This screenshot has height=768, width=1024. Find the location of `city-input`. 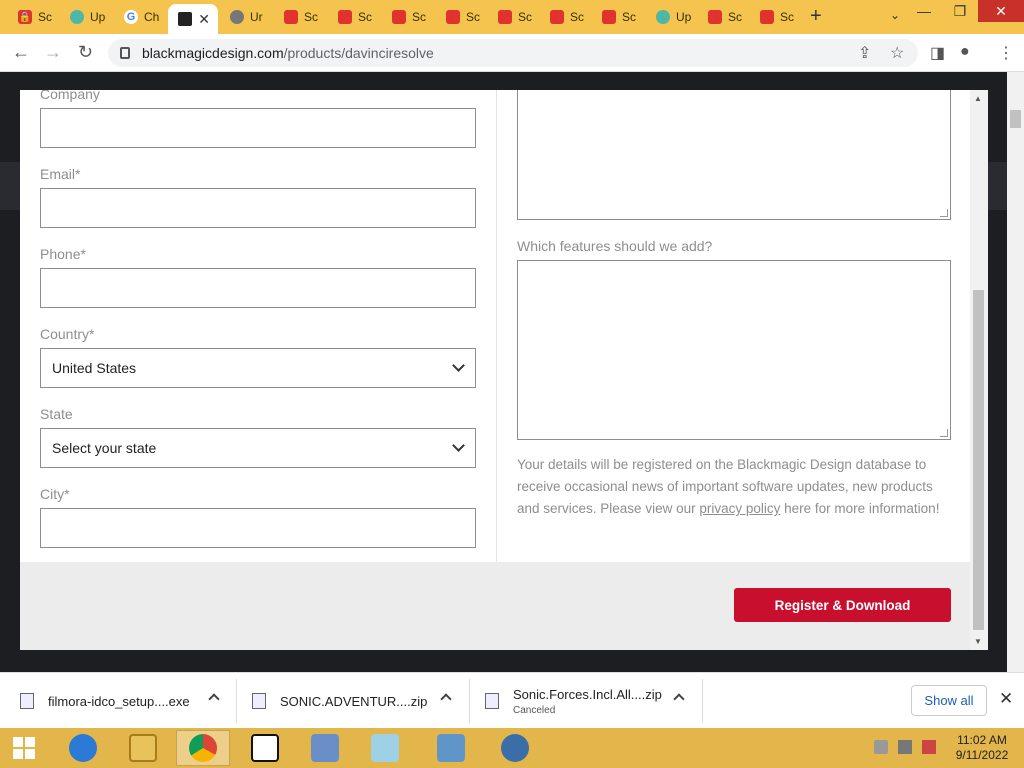

city-input is located at coordinates (258, 528).